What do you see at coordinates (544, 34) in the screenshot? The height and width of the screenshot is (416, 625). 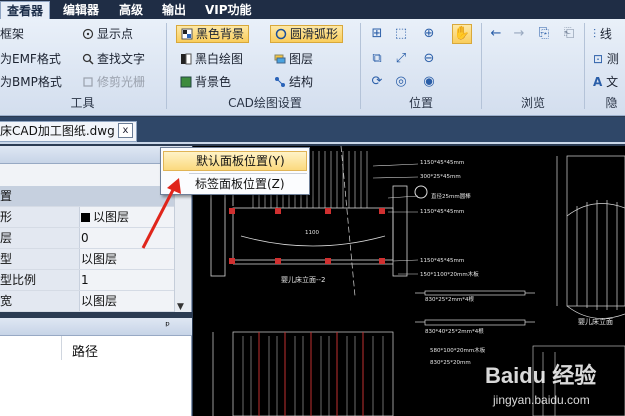 I see `export-icon: ⎘` at bounding box center [544, 34].